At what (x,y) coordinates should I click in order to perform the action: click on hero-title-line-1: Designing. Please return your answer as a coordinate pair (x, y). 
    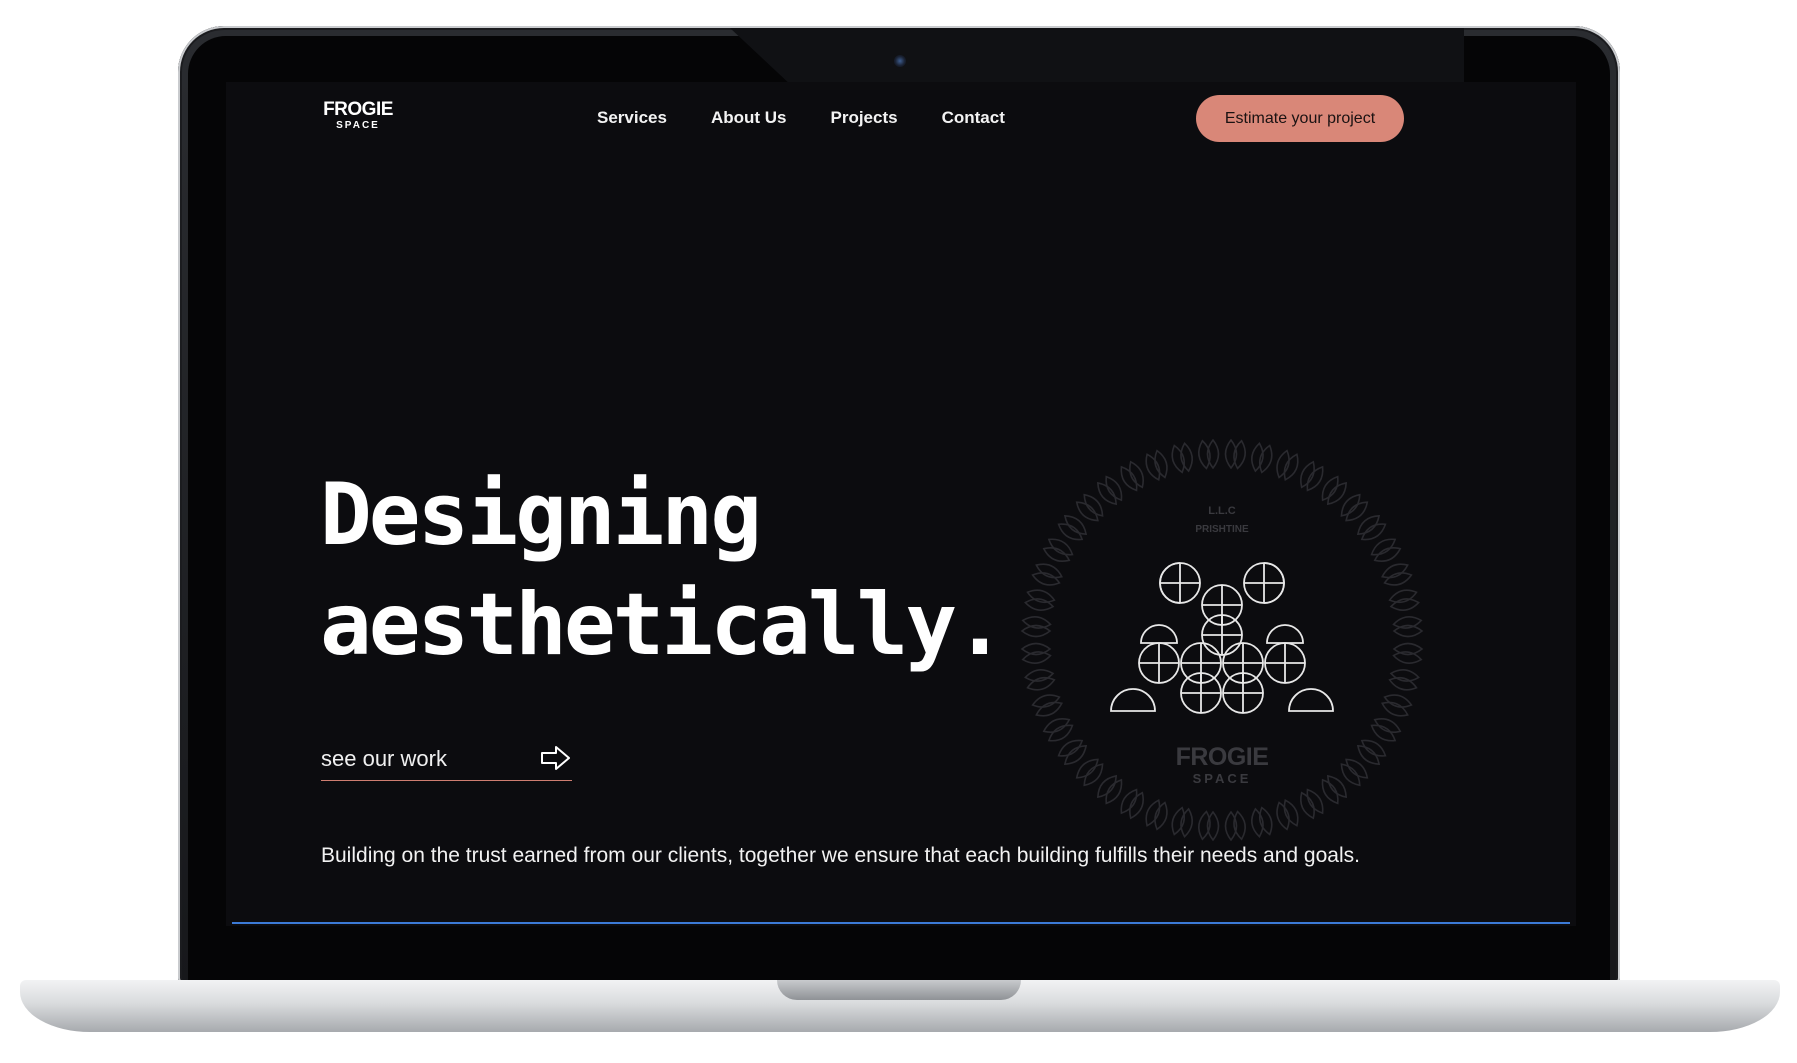
    Looking at the image, I should click on (541, 515).